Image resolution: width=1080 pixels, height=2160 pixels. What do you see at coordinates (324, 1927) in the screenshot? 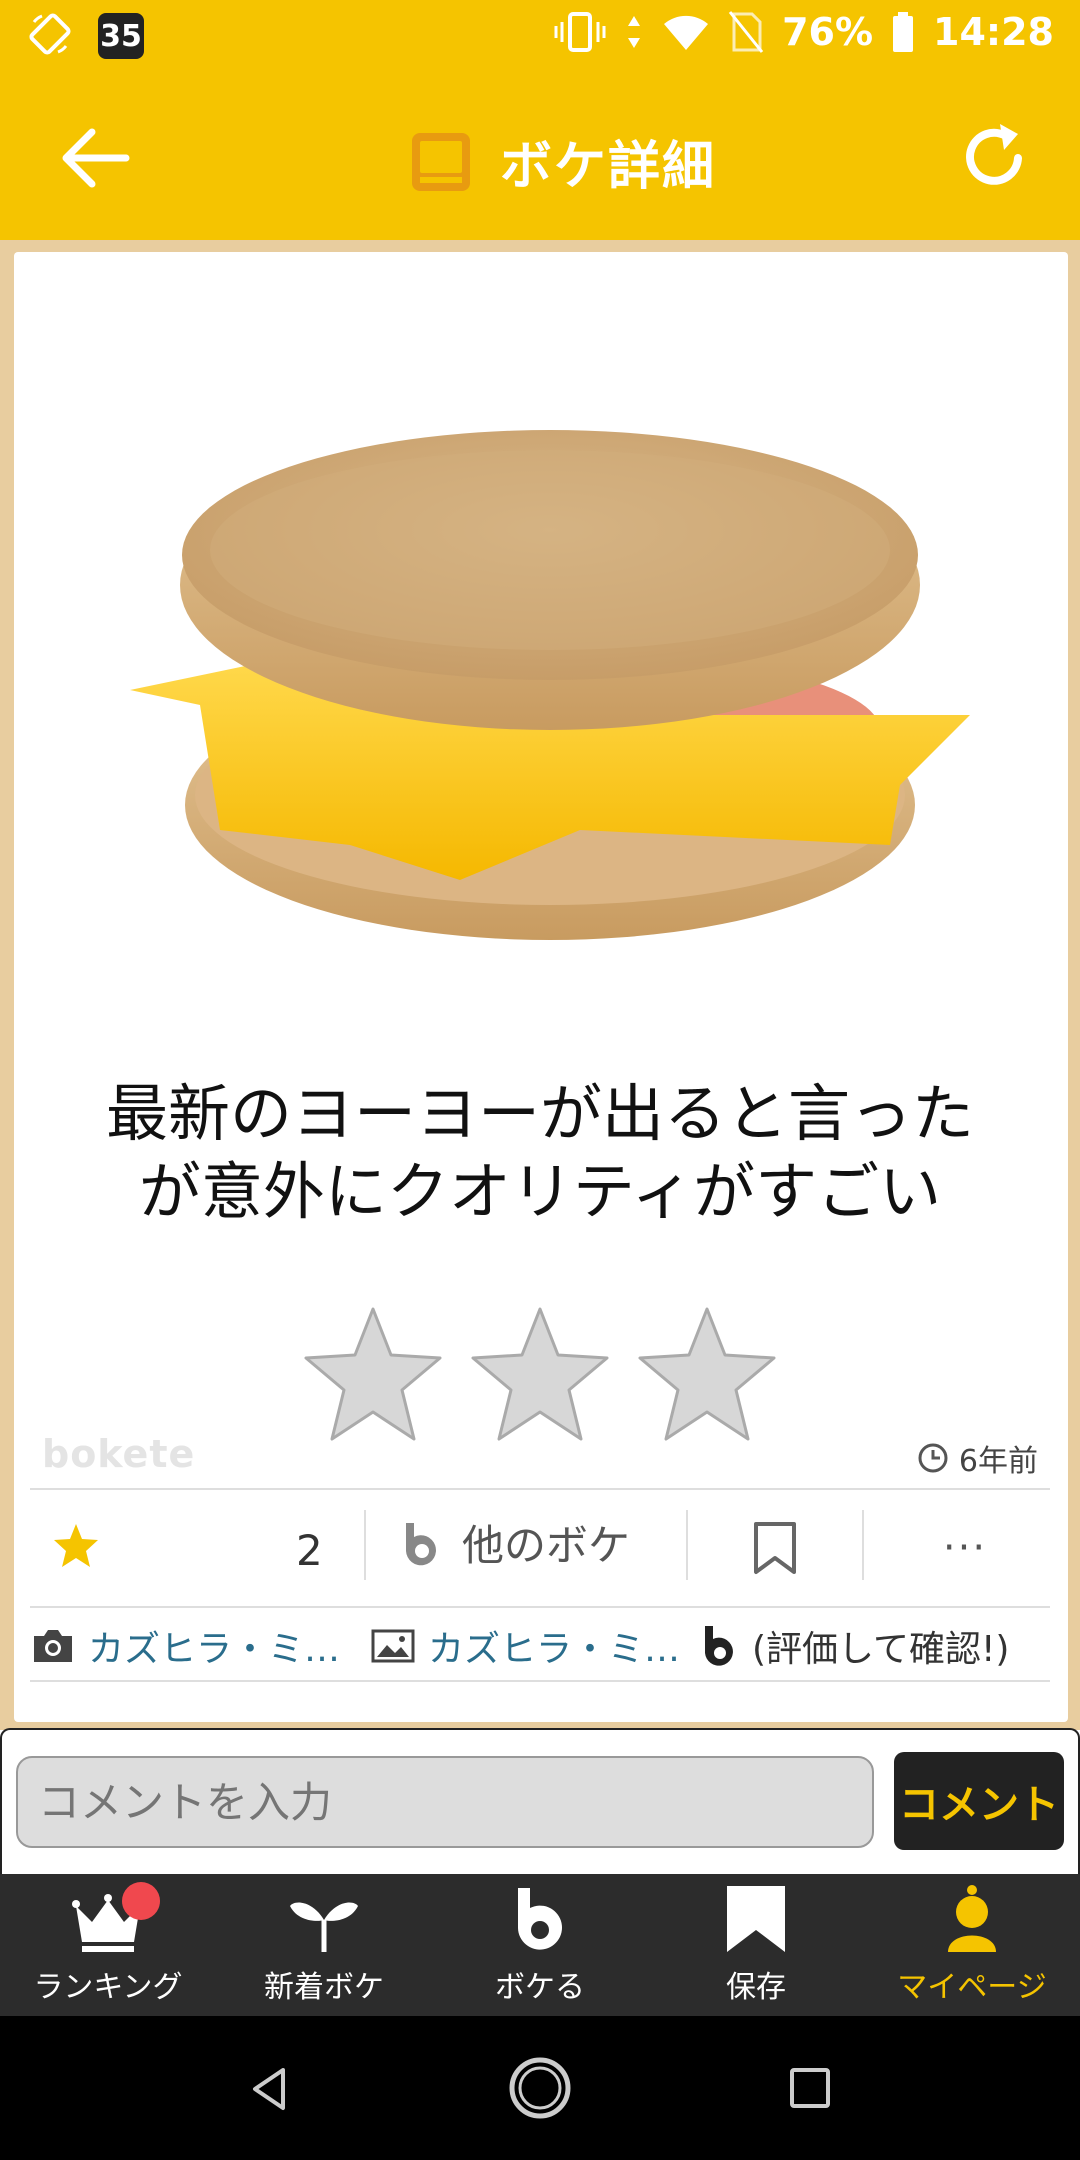
I see `sprout-icon` at bounding box center [324, 1927].